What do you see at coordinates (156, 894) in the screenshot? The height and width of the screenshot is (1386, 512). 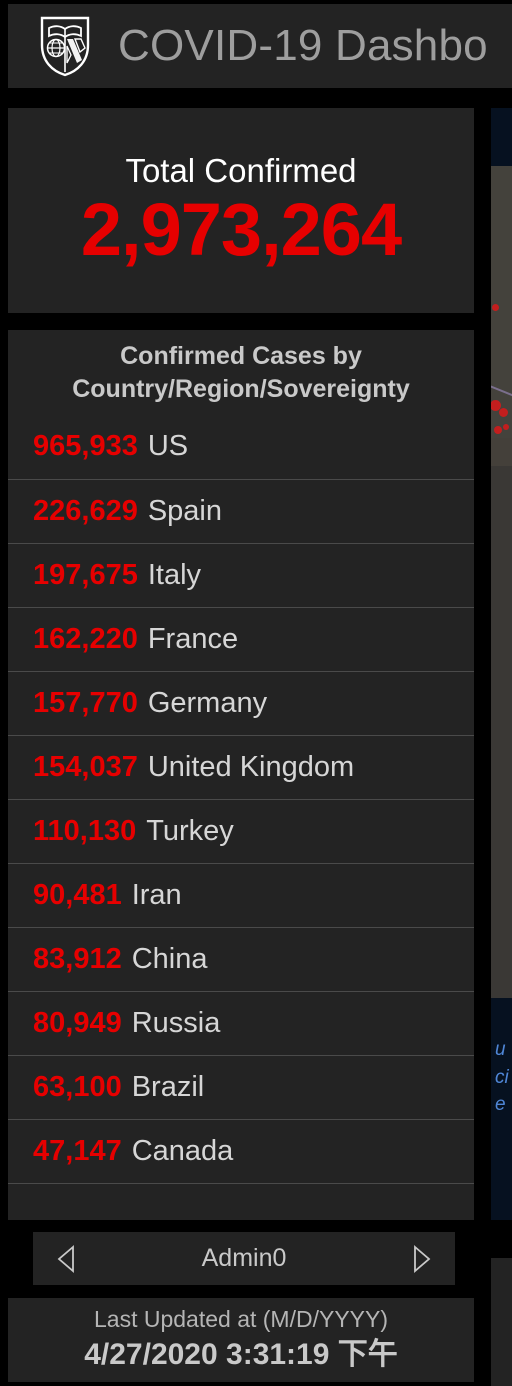 I see `row-country-name: Iran` at bounding box center [156, 894].